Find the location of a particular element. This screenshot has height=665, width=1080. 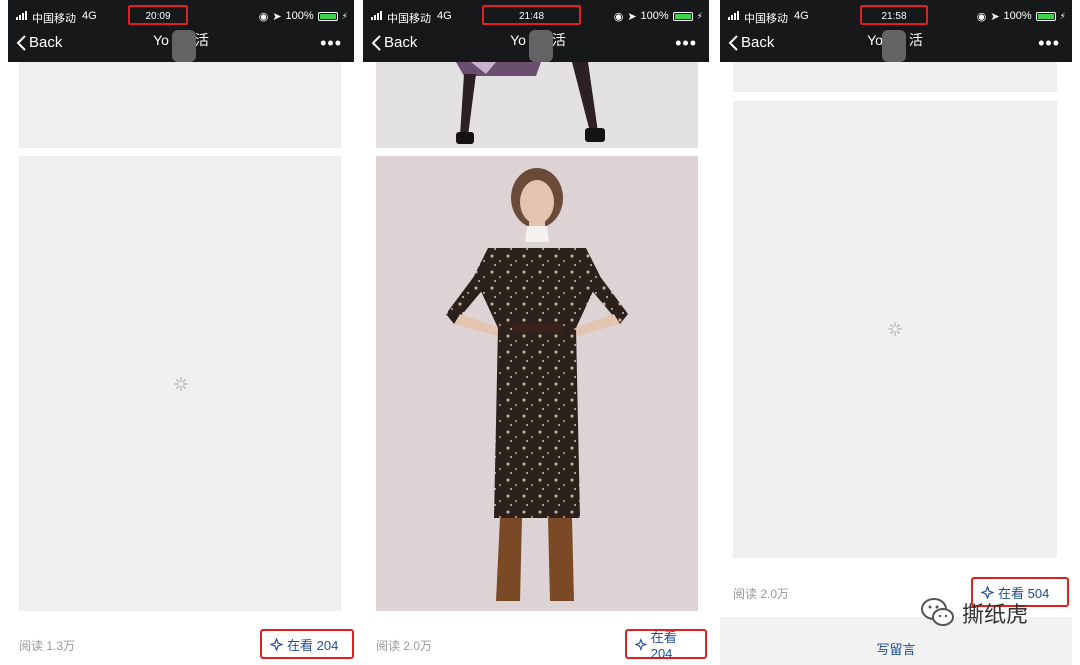

nav-bar: 中国移动 4G 21:58 ◉ ➤ 100% ⚡ Back Yo 活 ••• is located at coordinates (896, 31).